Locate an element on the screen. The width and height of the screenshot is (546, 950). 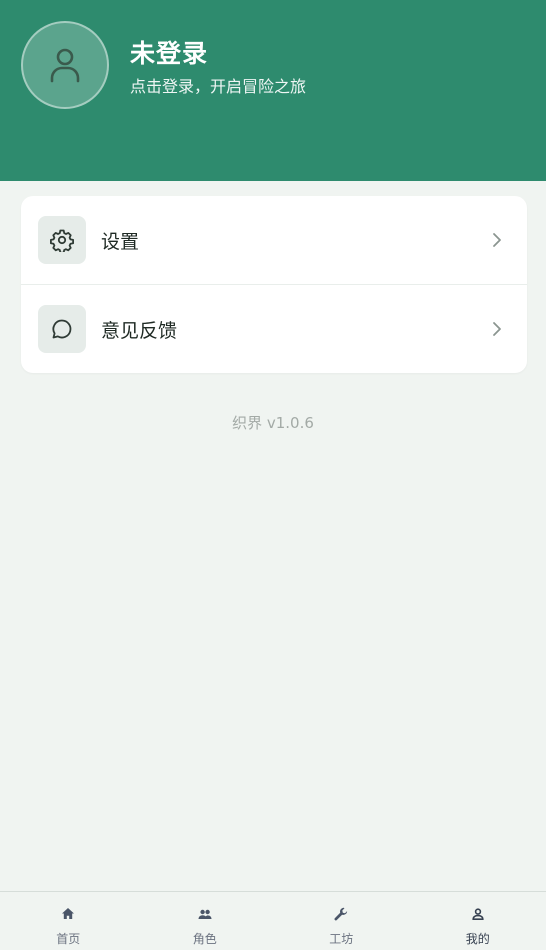
user-icon is located at coordinates (65, 65).